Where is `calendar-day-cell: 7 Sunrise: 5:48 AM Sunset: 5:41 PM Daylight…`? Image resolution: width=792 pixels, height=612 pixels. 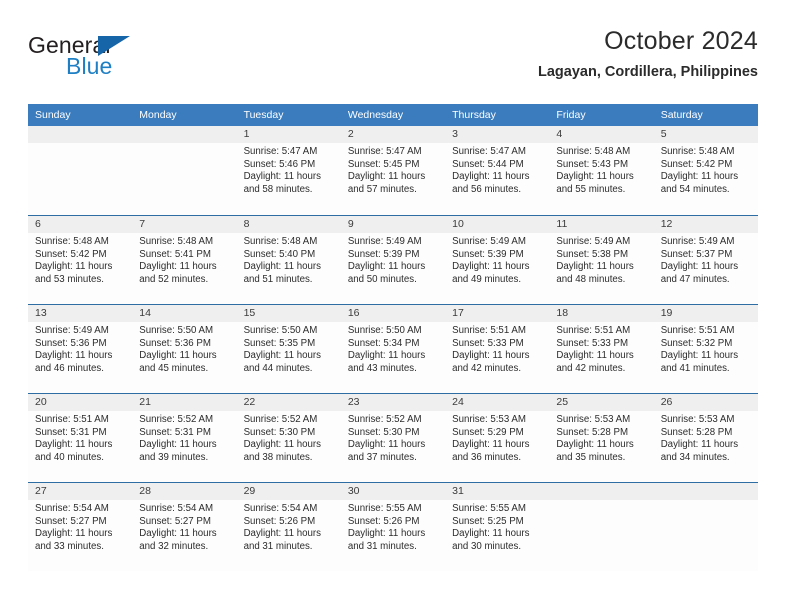
calendar-day-cell: 7 Sunrise: 5:48 AM Sunset: 5:41 PM Daylight… is located at coordinates (184, 260).